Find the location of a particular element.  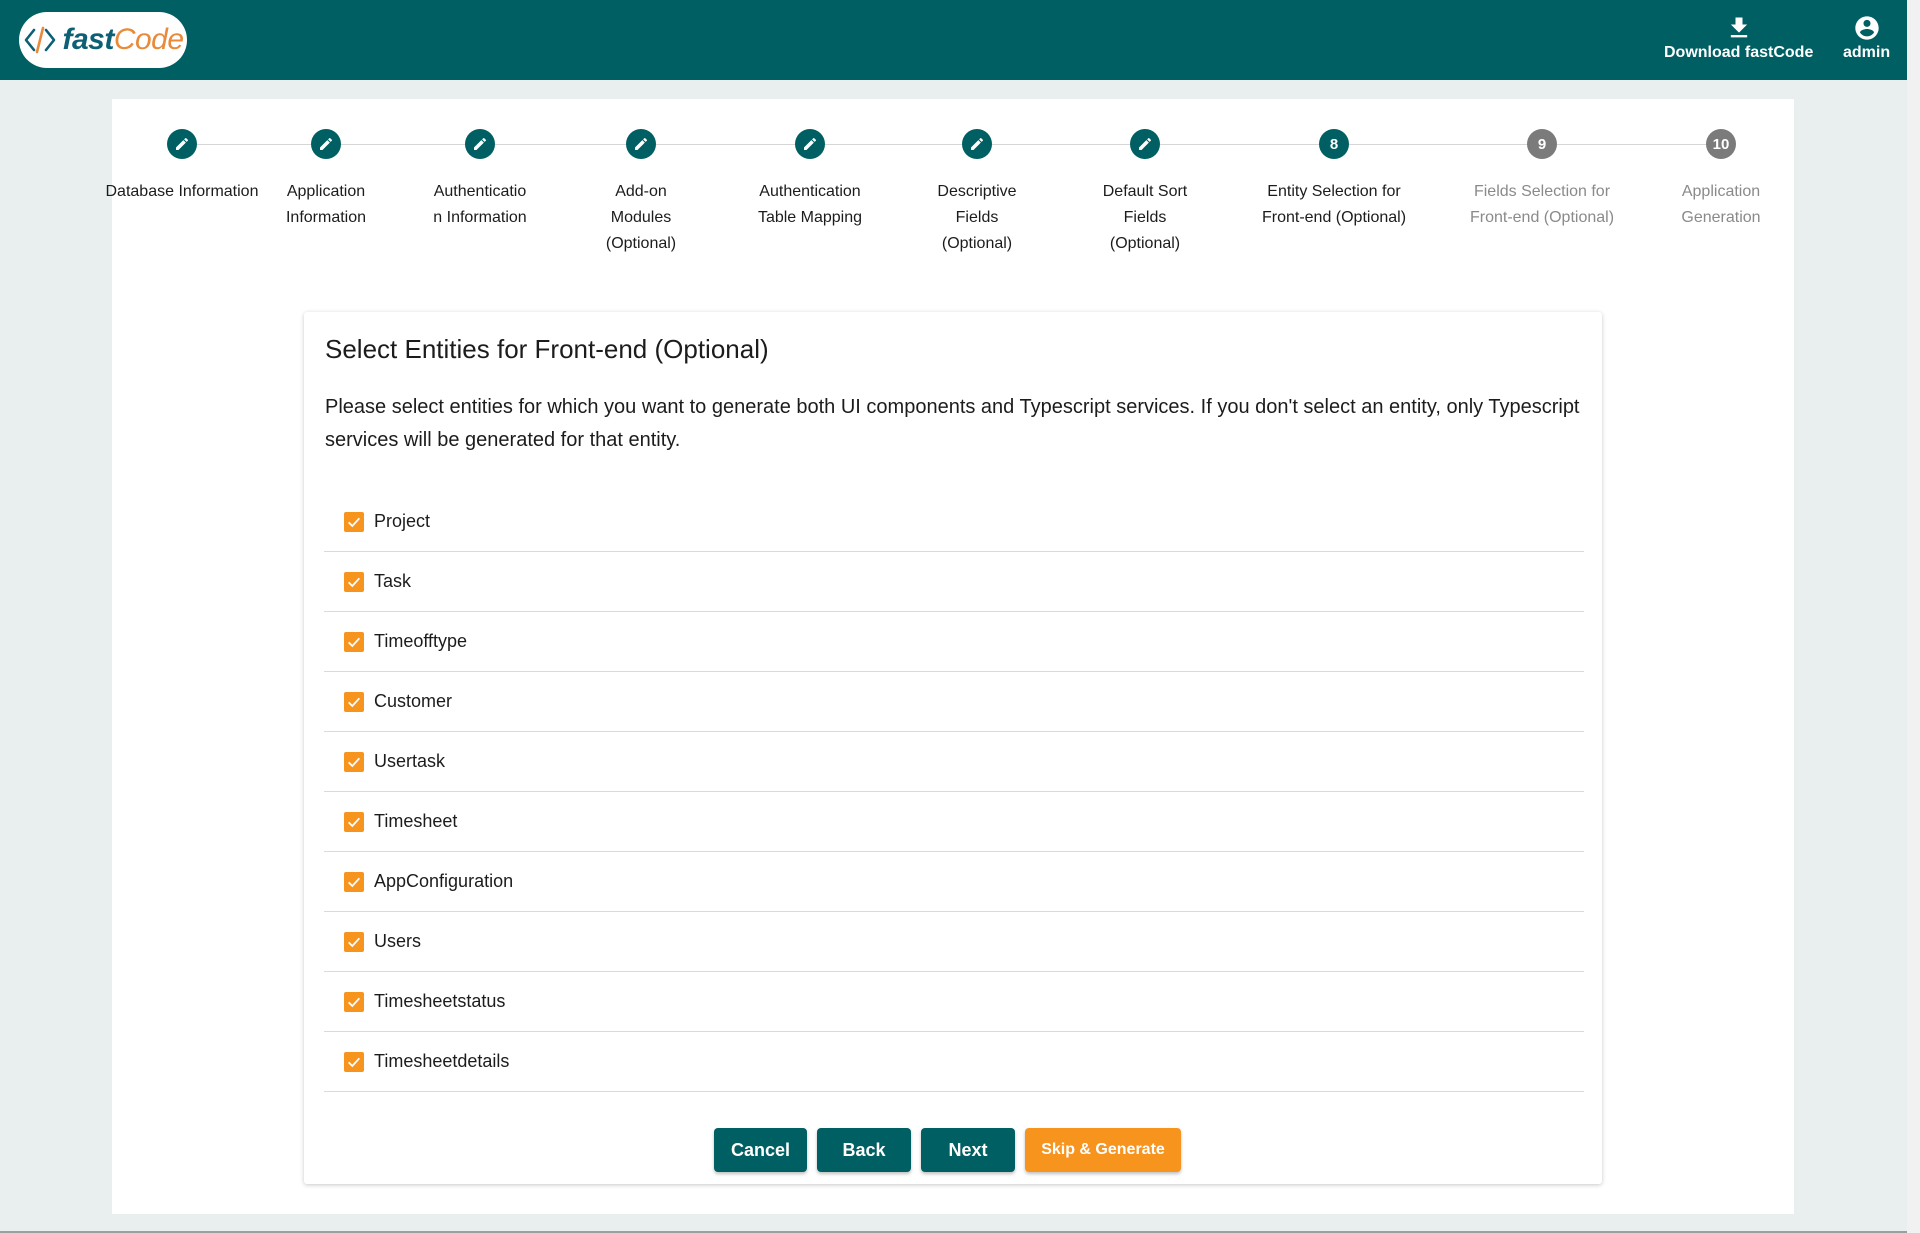

entity-row-timesheet: Timesheet is located at coordinates (954, 822).